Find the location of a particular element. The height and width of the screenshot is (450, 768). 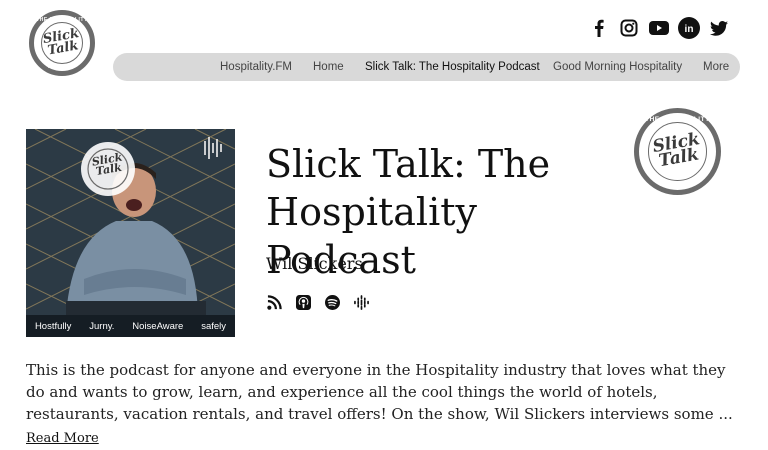

podcast-author: Wil Slickers is located at coordinates (314, 263).